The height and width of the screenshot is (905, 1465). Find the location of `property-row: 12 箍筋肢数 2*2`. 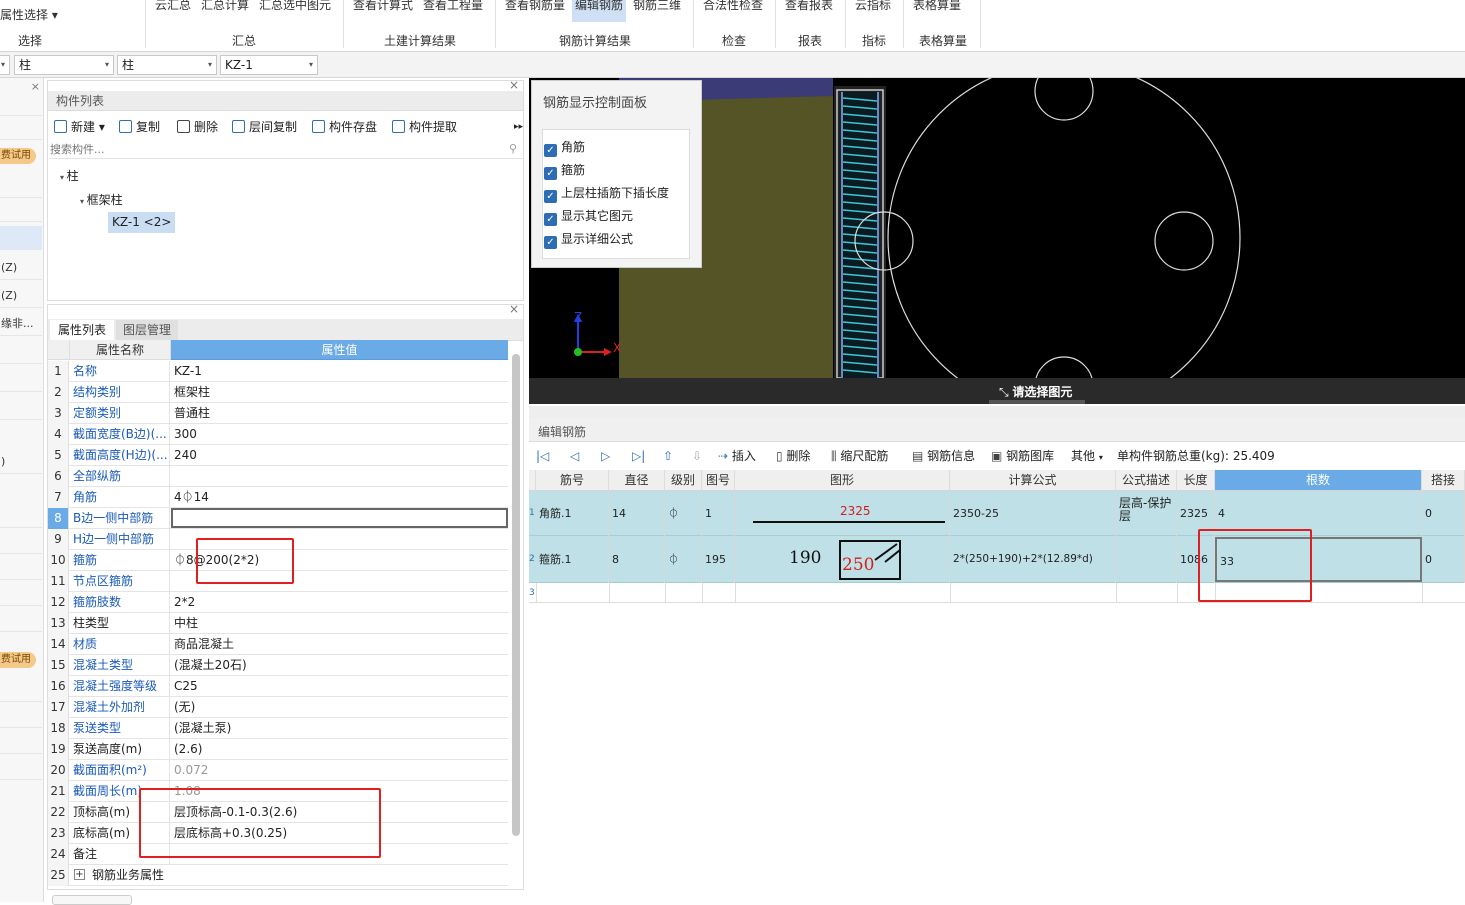

property-row: 12 箍筋肢数 2*2 is located at coordinates (278, 602).